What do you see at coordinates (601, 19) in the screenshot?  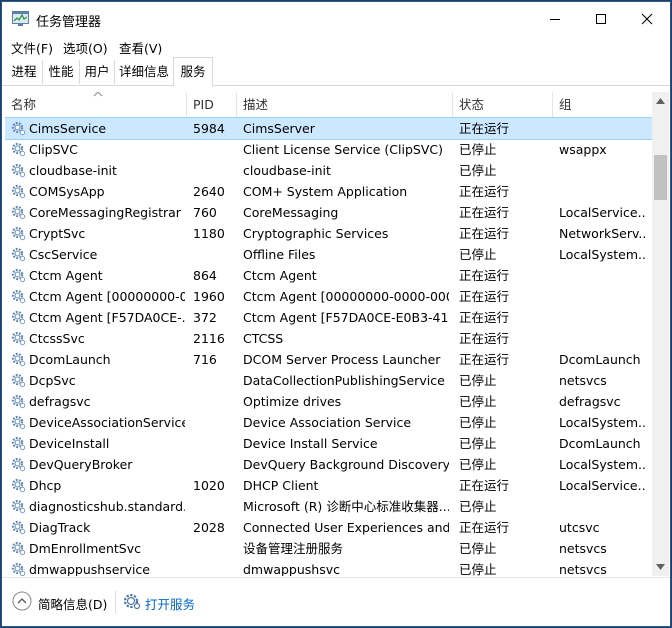 I see `maximize-button` at bounding box center [601, 19].